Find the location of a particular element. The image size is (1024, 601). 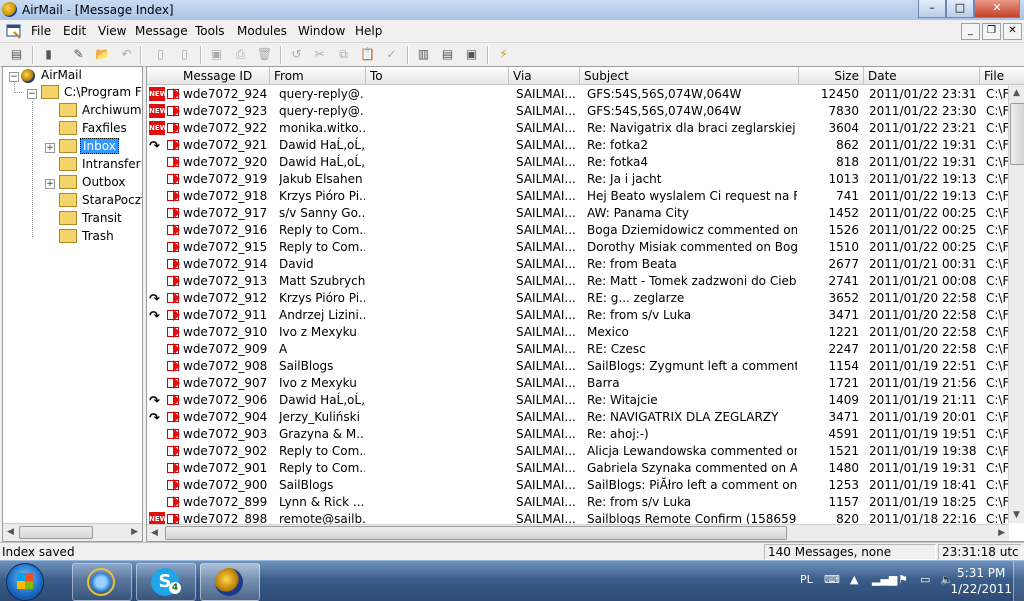

horizontal-scroll-thumb is located at coordinates (476, 533).